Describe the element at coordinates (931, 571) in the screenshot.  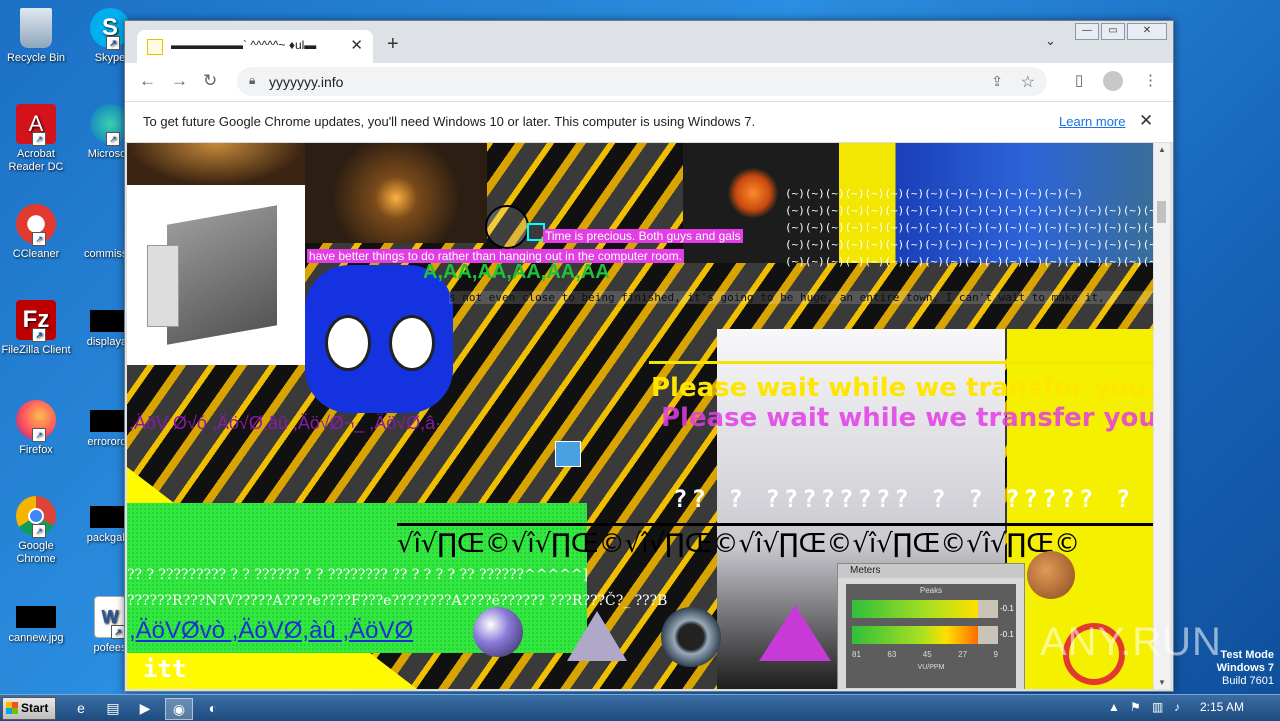
I see `meters-title: Meters` at that location.